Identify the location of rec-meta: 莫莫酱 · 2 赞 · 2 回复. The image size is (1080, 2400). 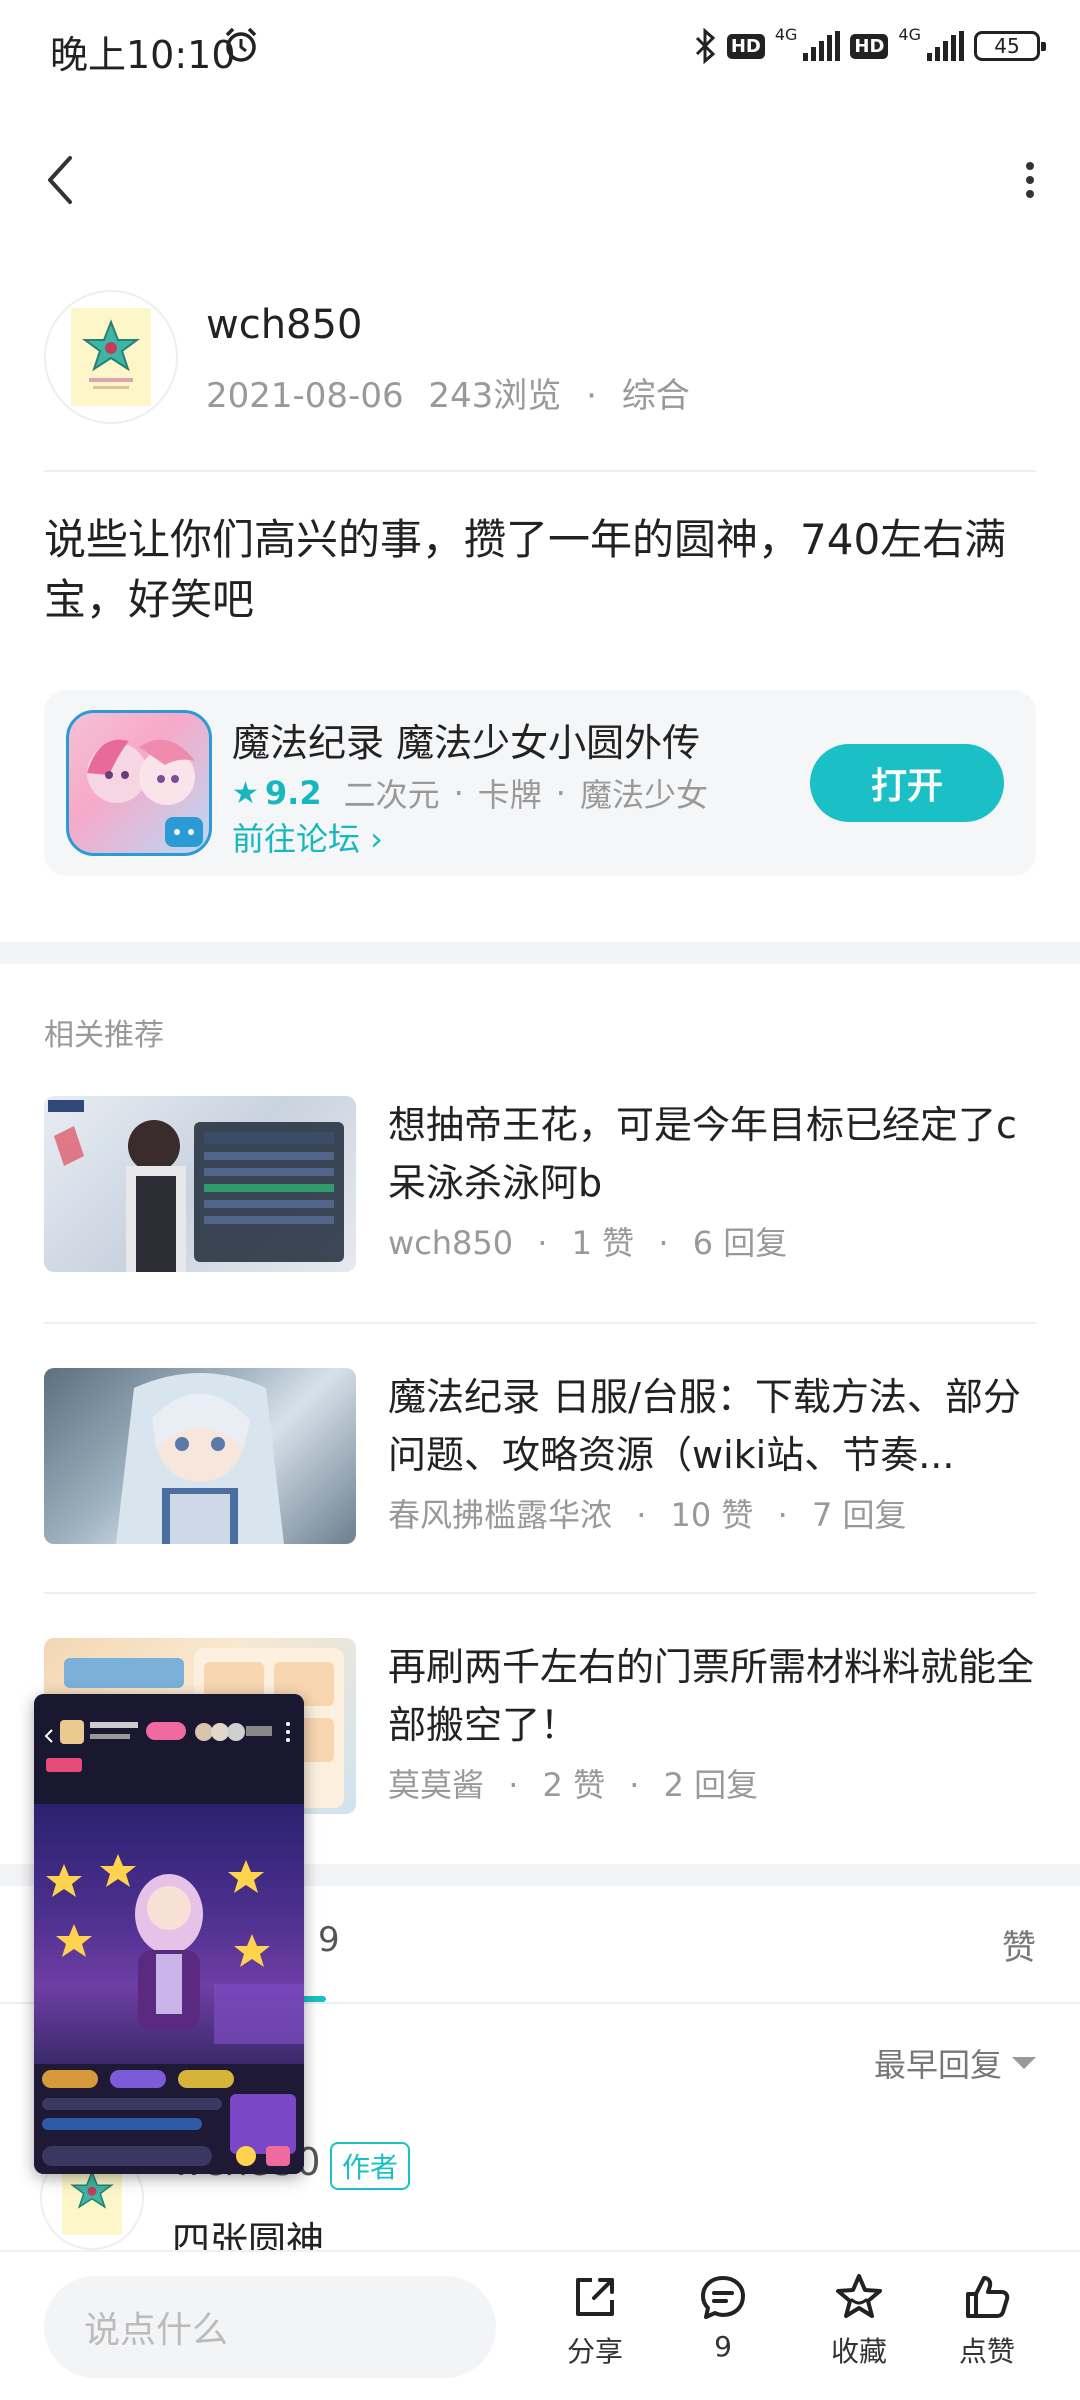
(712, 1783).